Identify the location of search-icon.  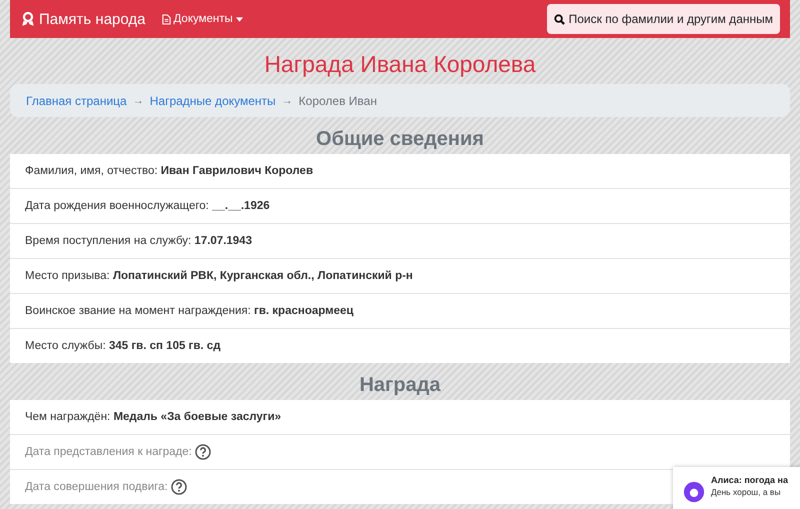
(559, 19).